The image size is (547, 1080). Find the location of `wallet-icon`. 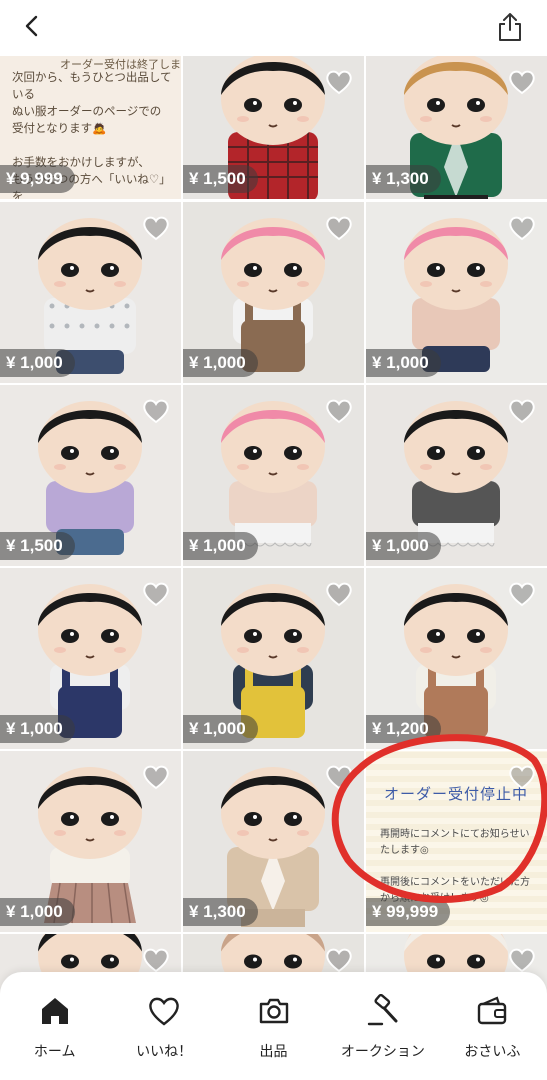

wallet-icon is located at coordinates (492, 1013).